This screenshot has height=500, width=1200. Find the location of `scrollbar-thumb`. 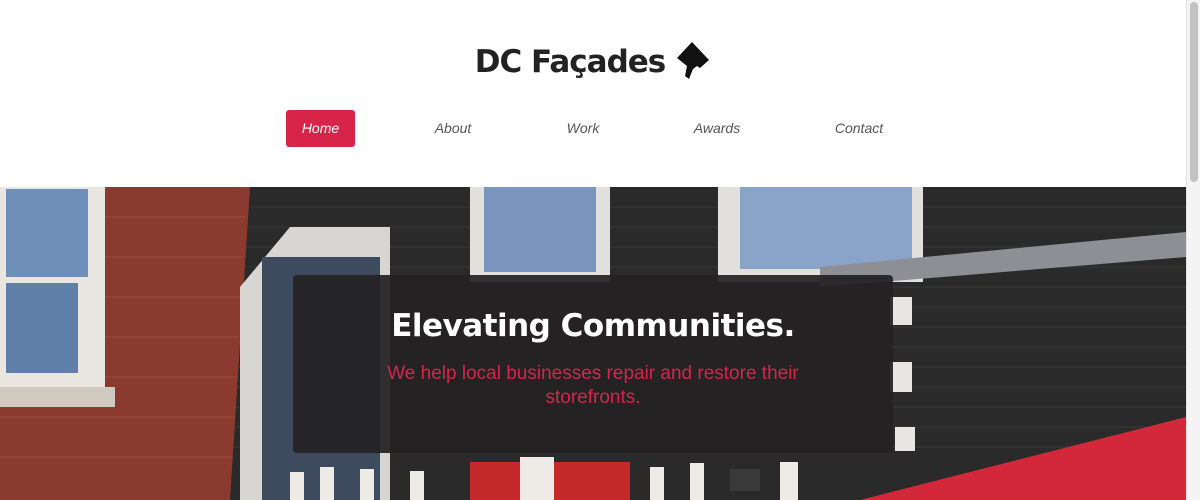

scrollbar-thumb is located at coordinates (1194, 92).